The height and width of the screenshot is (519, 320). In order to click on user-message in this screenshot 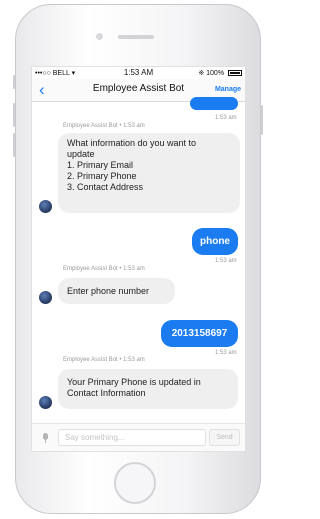, I will do `click(214, 103)`.